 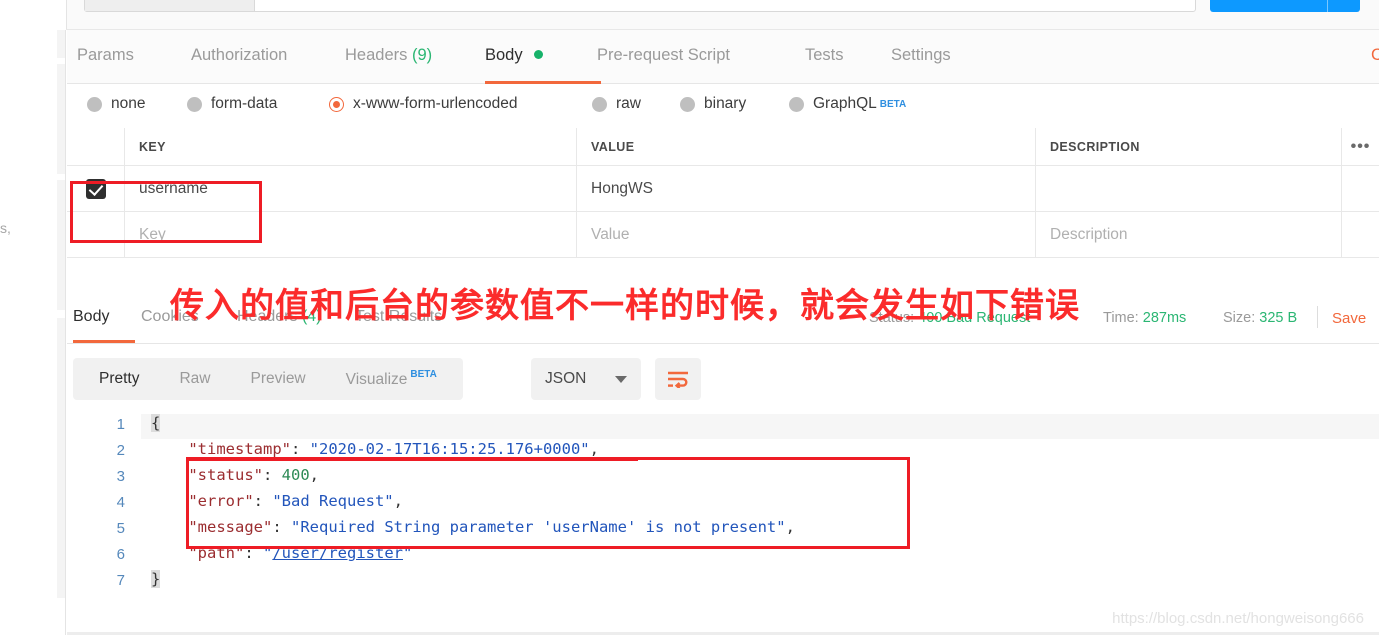 What do you see at coordinates (628, 103) in the screenshot?
I see `body-type-raw-label: raw` at bounding box center [628, 103].